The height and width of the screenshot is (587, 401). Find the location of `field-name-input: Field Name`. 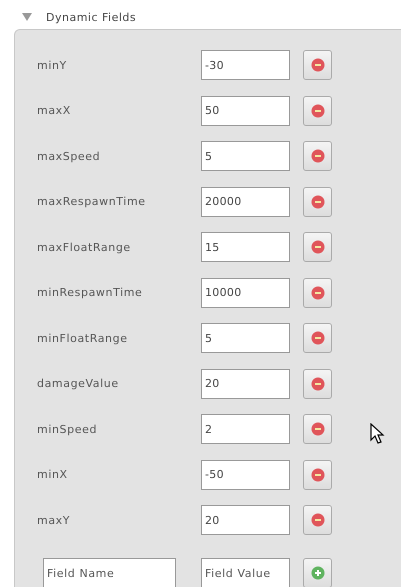

field-name-input: Field Name is located at coordinates (109, 572).